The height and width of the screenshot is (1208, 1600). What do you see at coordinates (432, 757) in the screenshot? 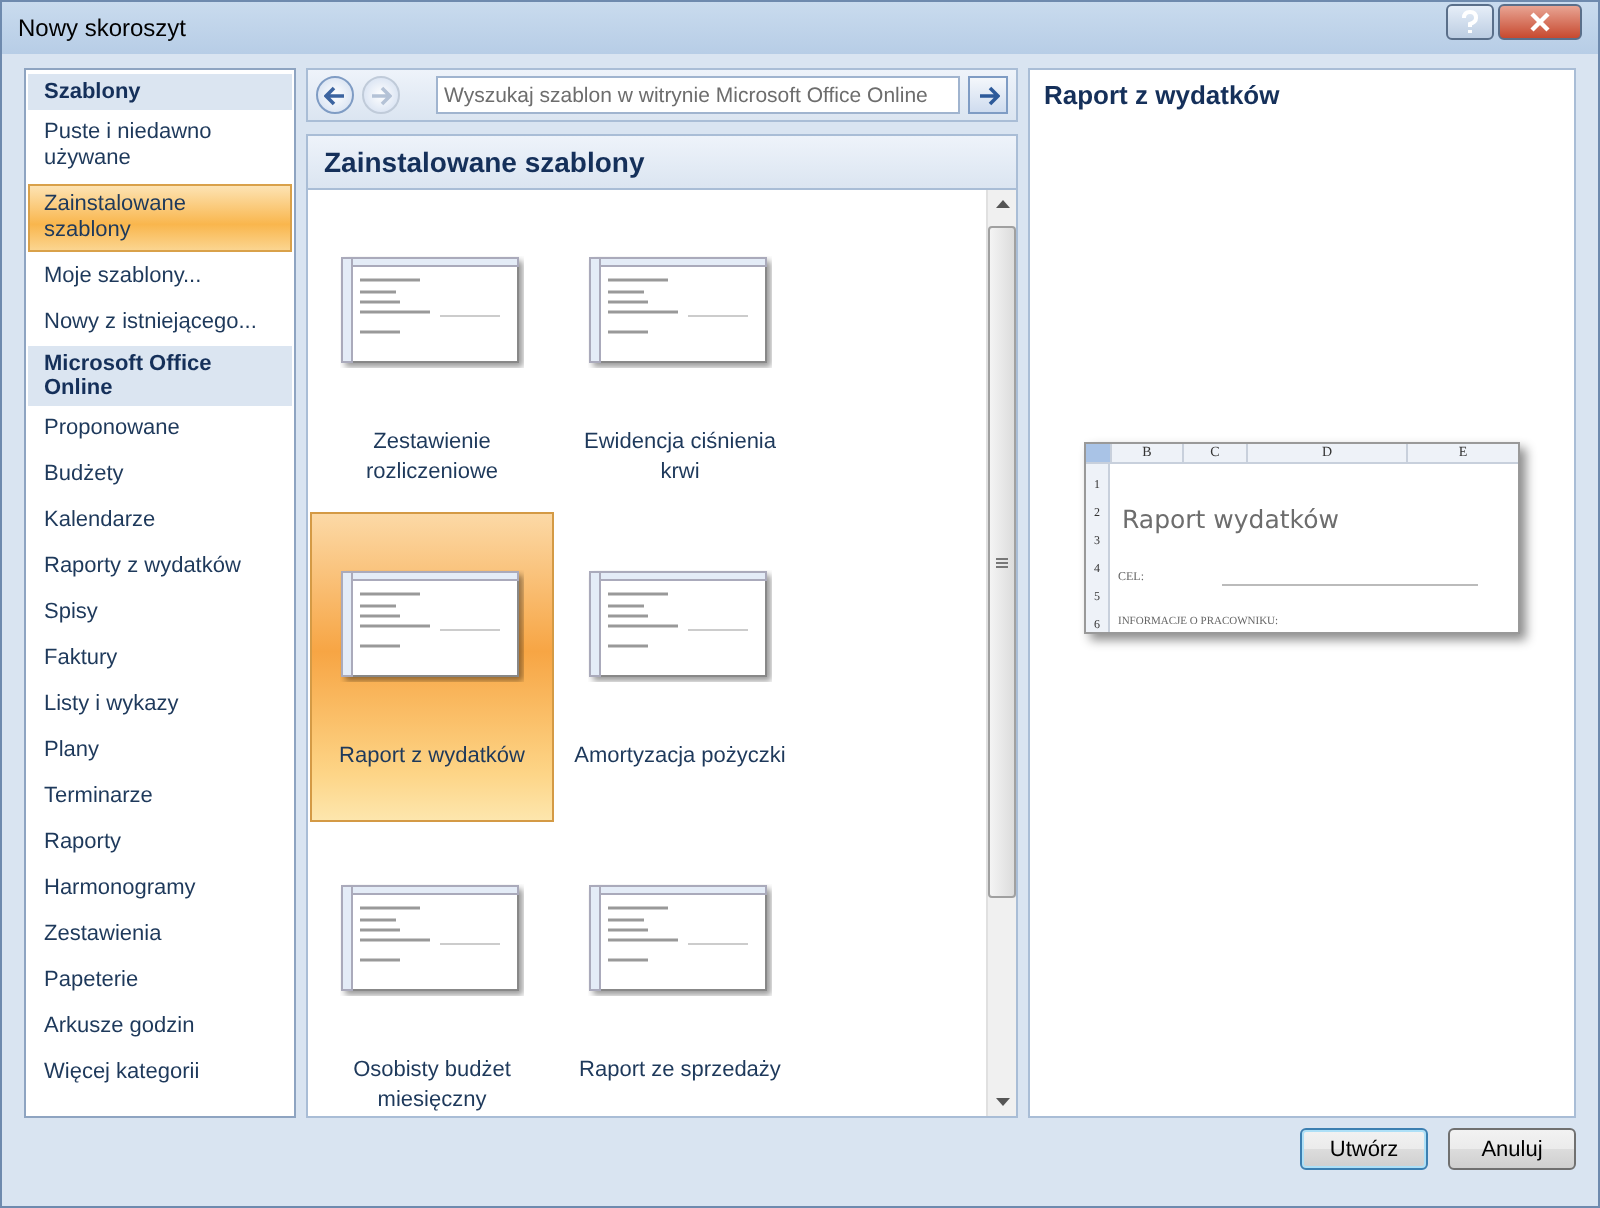
I see `template-label: Raport z wydatków` at bounding box center [432, 757].